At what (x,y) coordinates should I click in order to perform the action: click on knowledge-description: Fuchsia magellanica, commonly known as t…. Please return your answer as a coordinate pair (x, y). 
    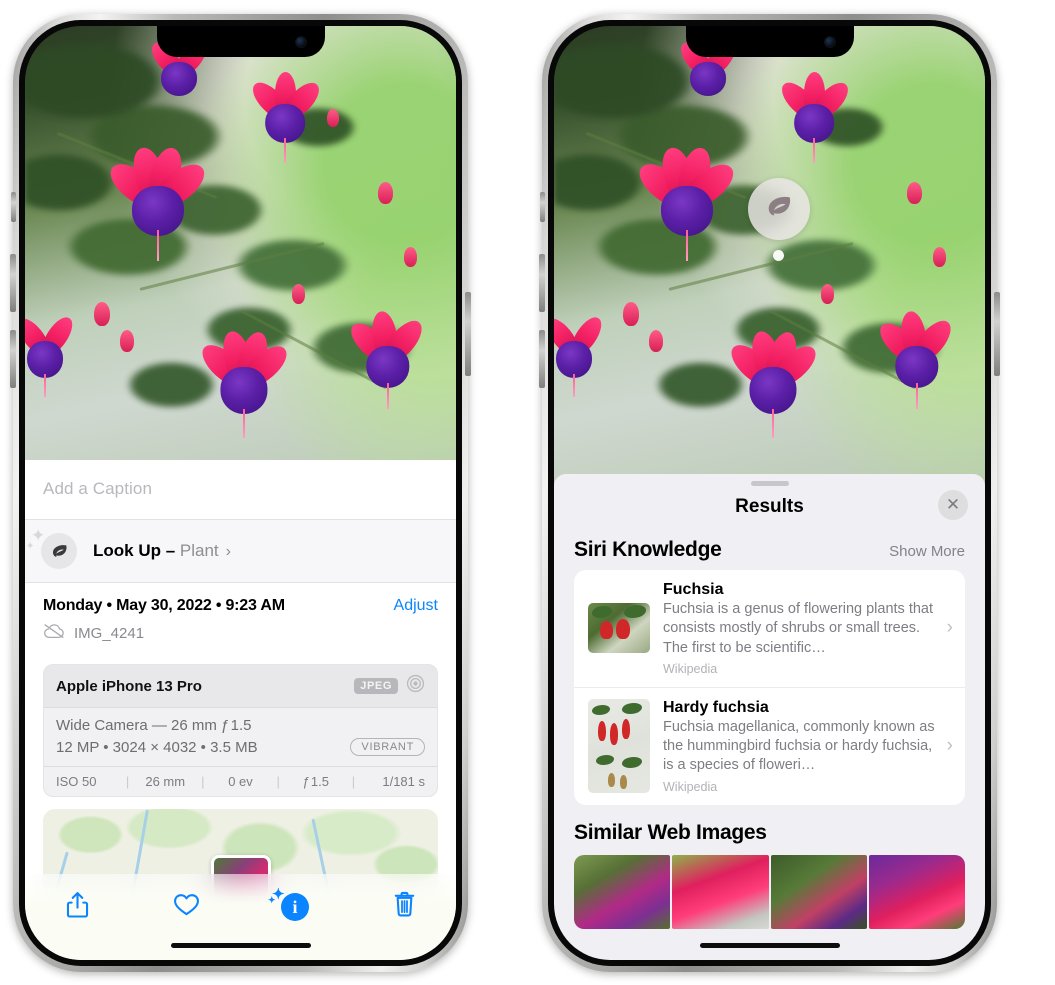
    Looking at the image, I should click on (799, 746).